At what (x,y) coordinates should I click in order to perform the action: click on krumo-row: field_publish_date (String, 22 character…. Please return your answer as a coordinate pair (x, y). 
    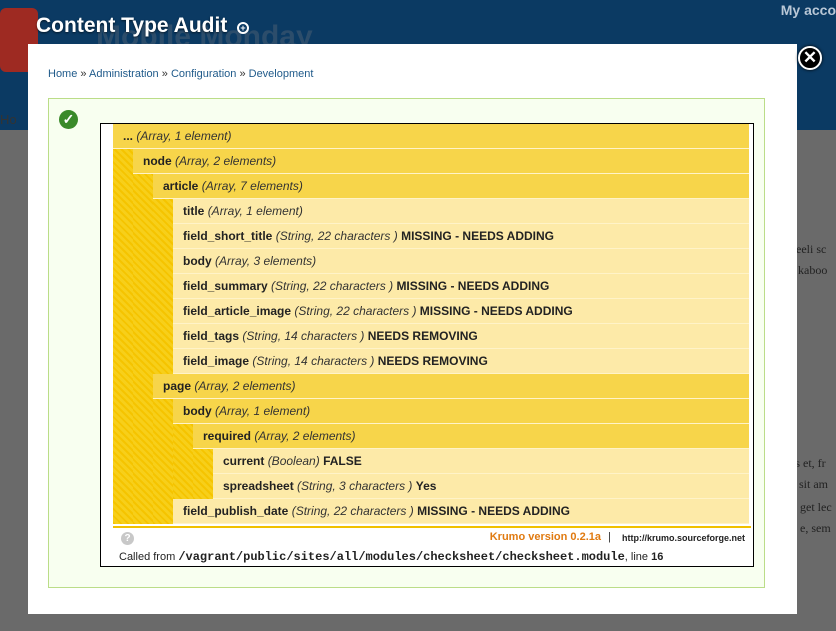
    Looking at the image, I should click on (461, 511).